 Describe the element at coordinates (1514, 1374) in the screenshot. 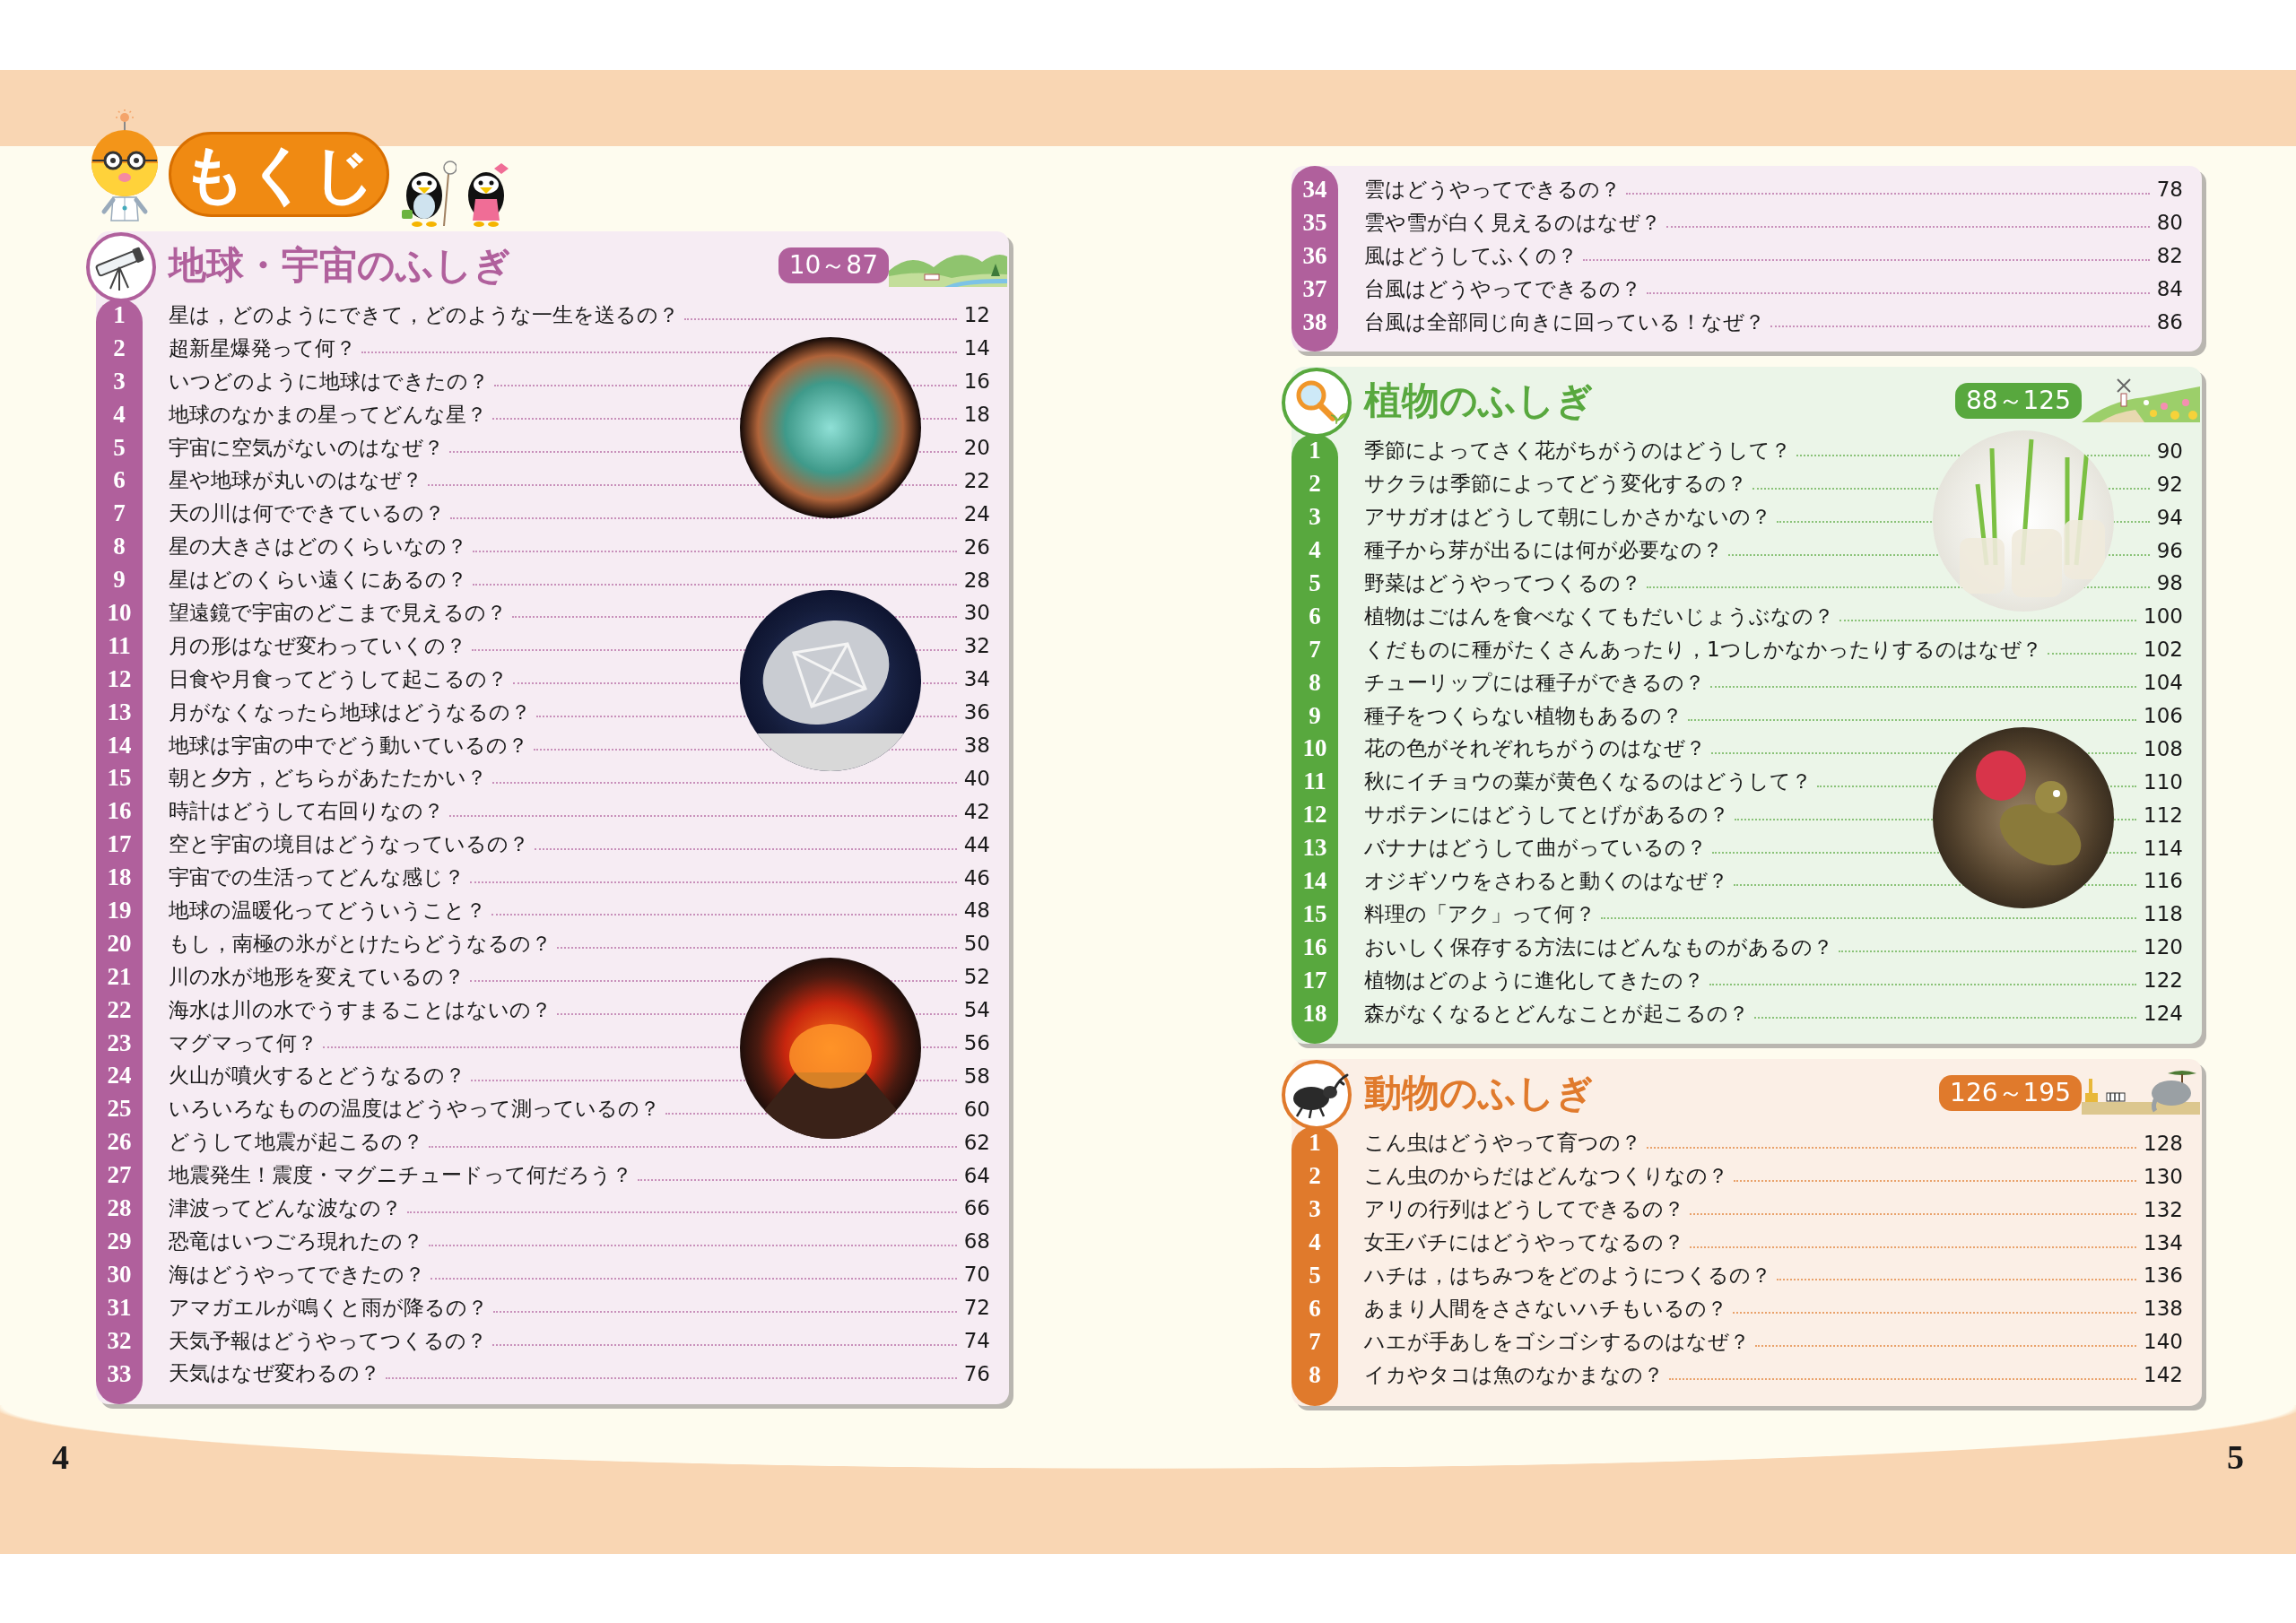

I see `question-text: イカやタコは魚のなかまなの？` at that location.